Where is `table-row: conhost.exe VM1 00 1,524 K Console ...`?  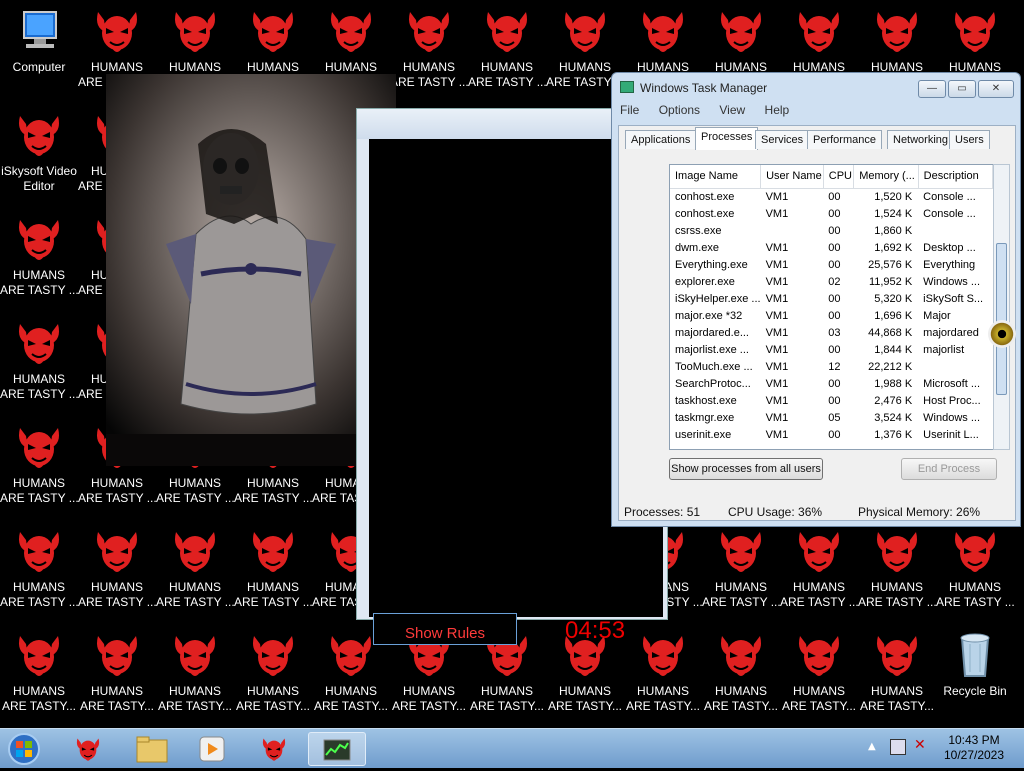 table-row: conhost.exe VM1 00 1,524 K Console ... is located at coordinates (831, 213).